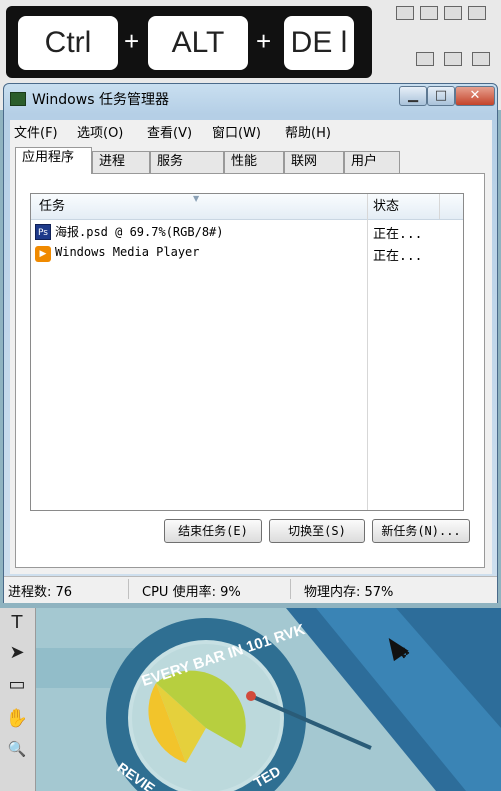  What do you see at coordinates (441, 96) in the screenshot?
I see `maximize-button: □` at bounding box center [441, 96].